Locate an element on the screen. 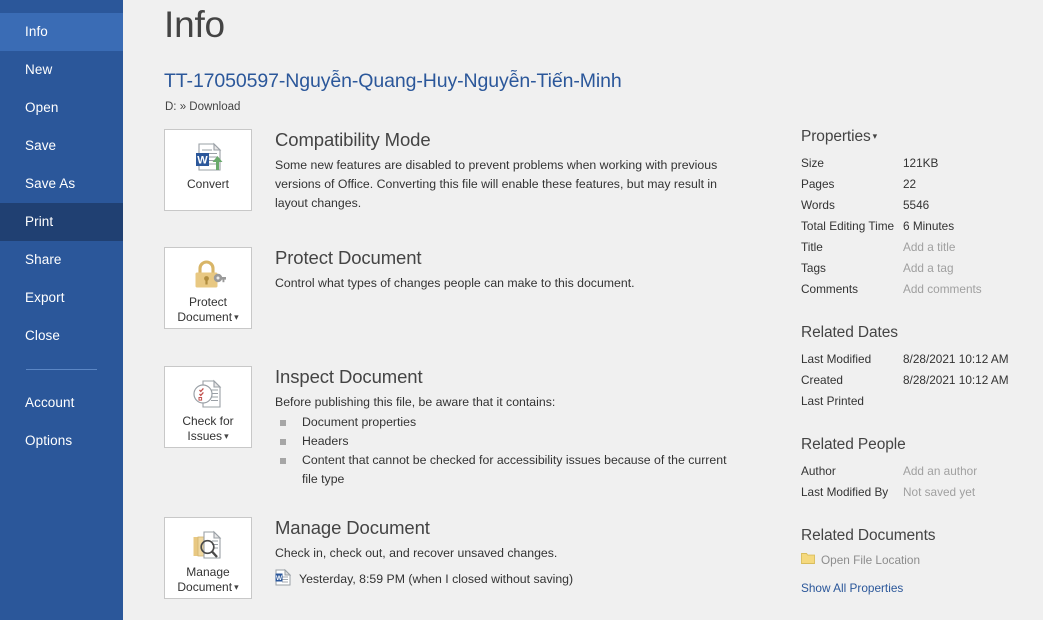 This screenshot has width=1043, height=620. person-value: Not saved yet is located at coordinates (939, 492).